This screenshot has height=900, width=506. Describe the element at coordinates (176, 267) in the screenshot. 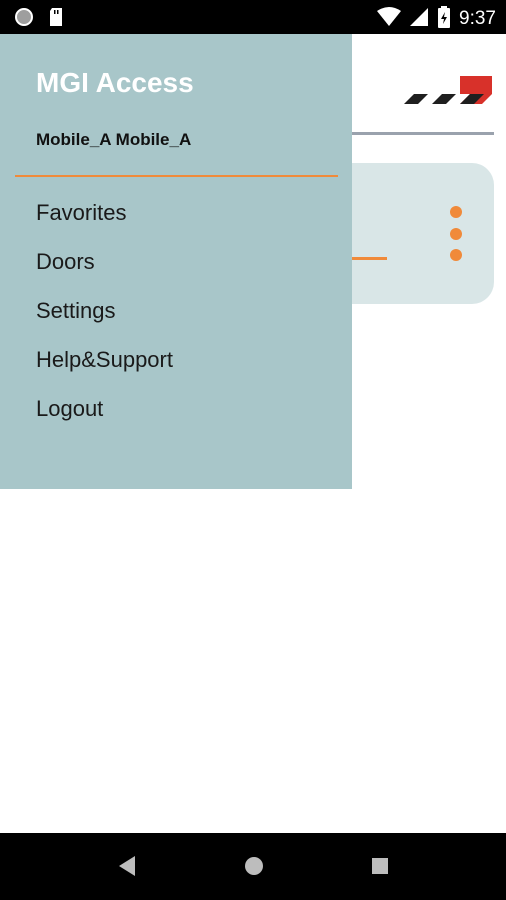

I see `drawer-item-doors: Doors` at that location.